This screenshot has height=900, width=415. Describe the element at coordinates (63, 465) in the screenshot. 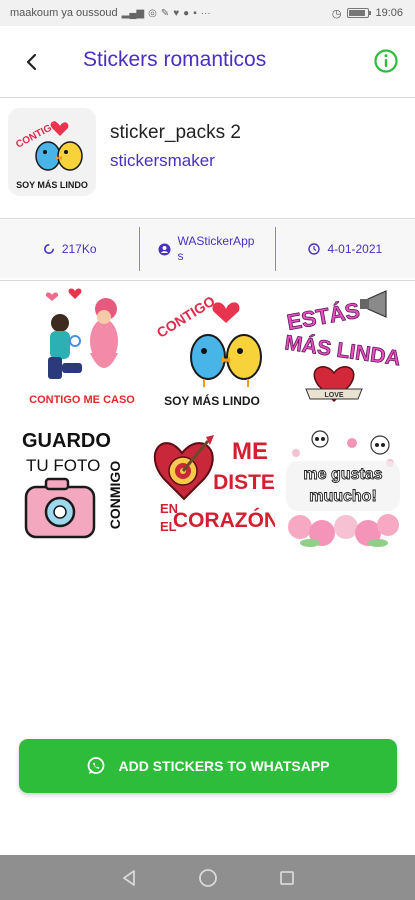

I see `sticker-text: TU FOTO` at that location.